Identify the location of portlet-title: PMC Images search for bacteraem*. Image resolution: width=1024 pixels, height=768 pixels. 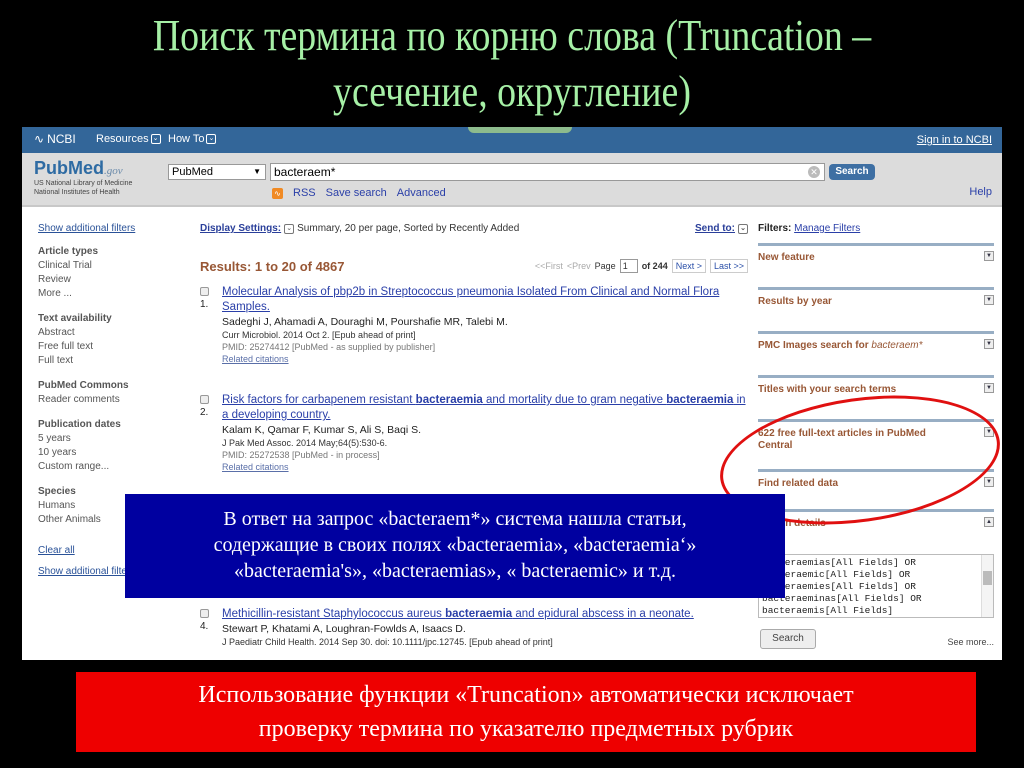
(858, 343).